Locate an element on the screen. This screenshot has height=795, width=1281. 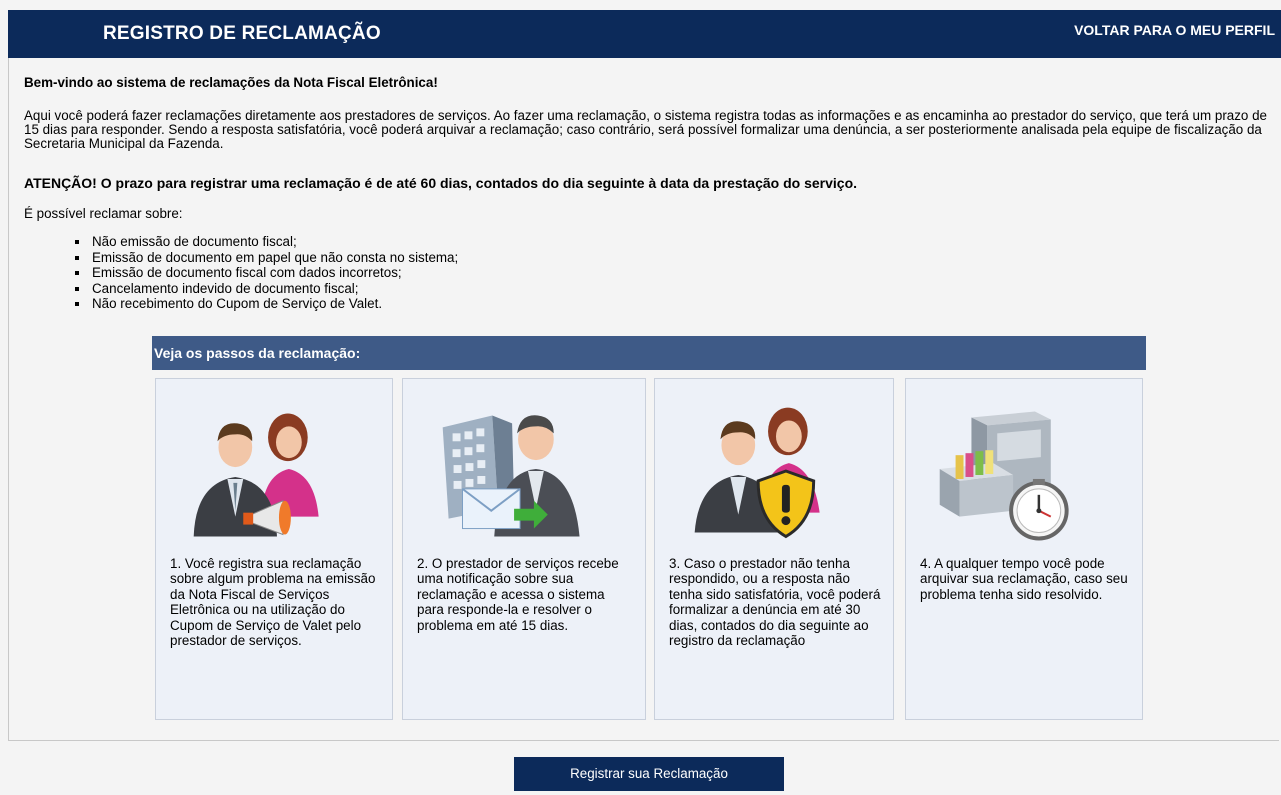
steps-header: Veja os passos da reclamação: is located at coordinates (649, 353).